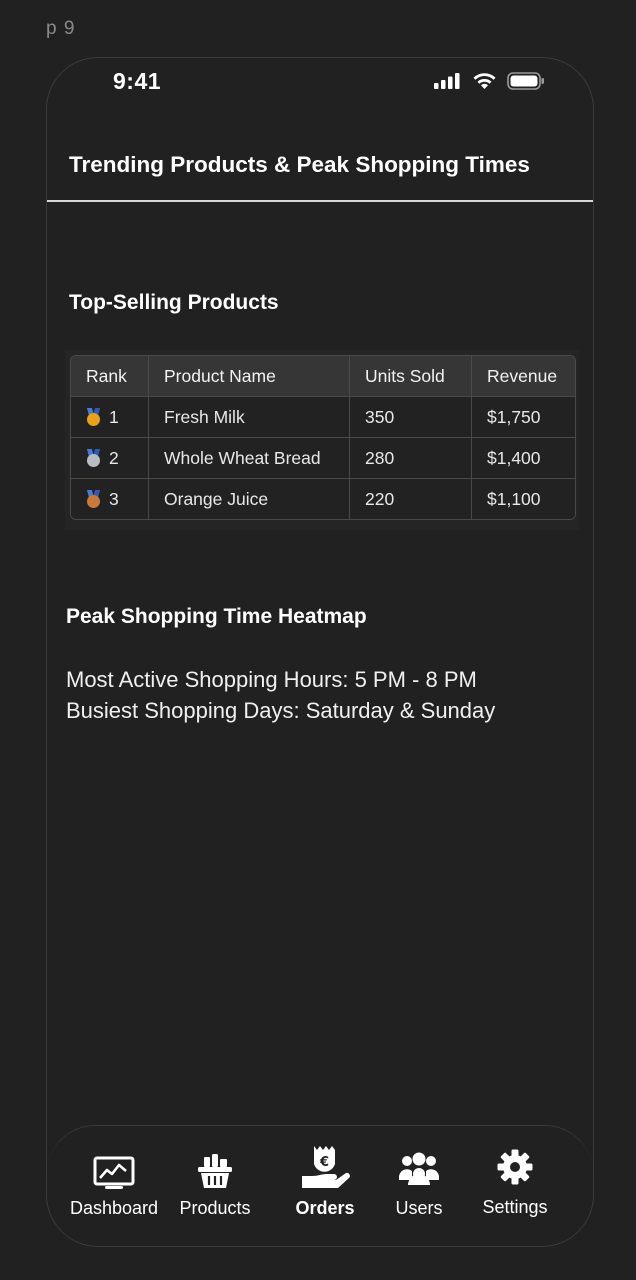 Image resolution: width=636 pixels, height=1280 pixels. I want to click on table-row: 3 Orange Juice 220 $1,100, so click(323, 499).